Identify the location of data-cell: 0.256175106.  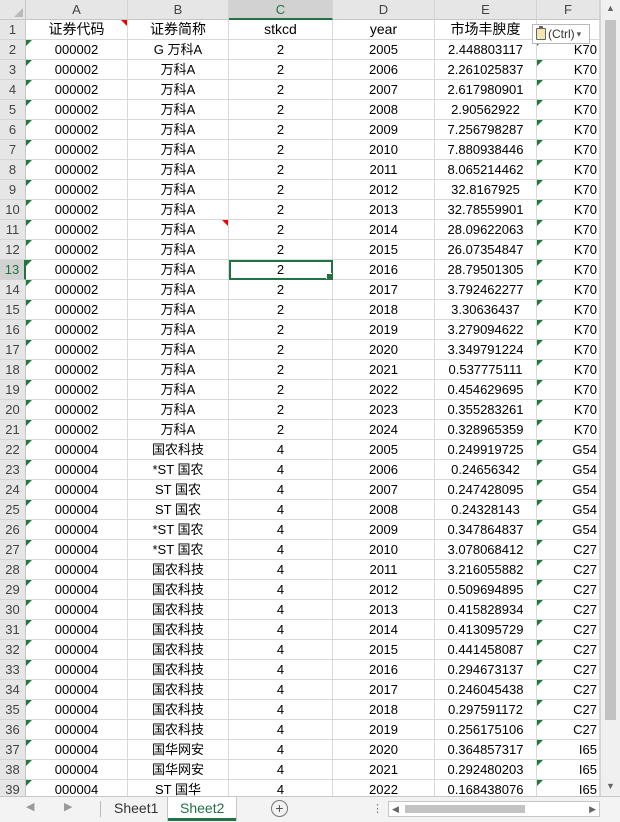
(486, 730).